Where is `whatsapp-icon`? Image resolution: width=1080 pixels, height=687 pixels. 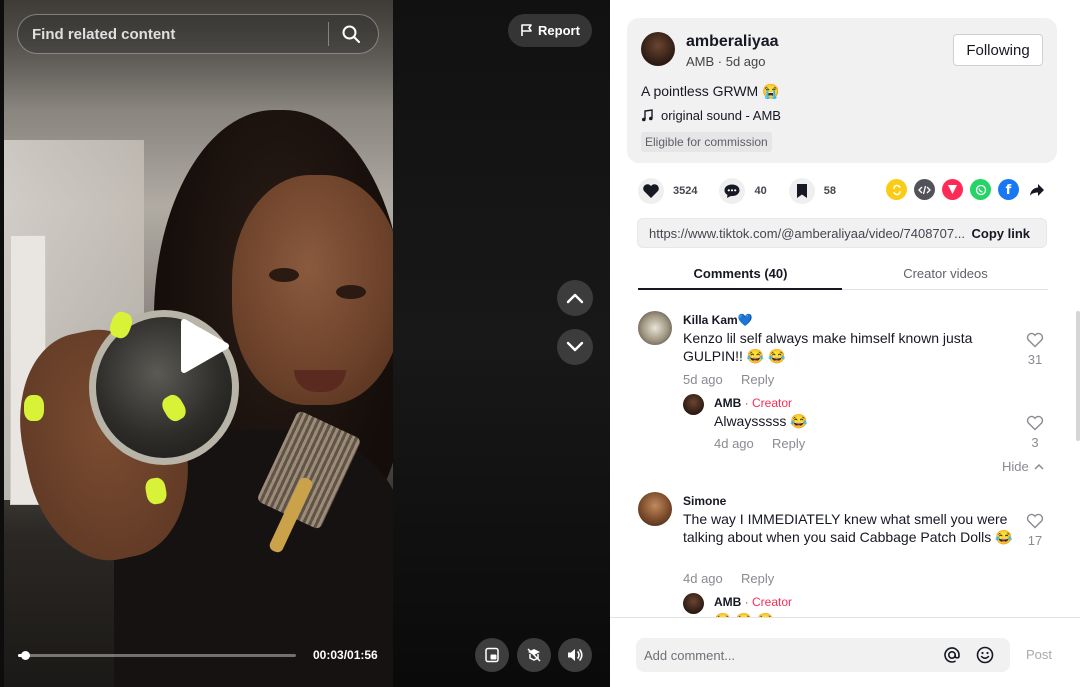 whatsapp-icon is located at coordinates (980, 189).